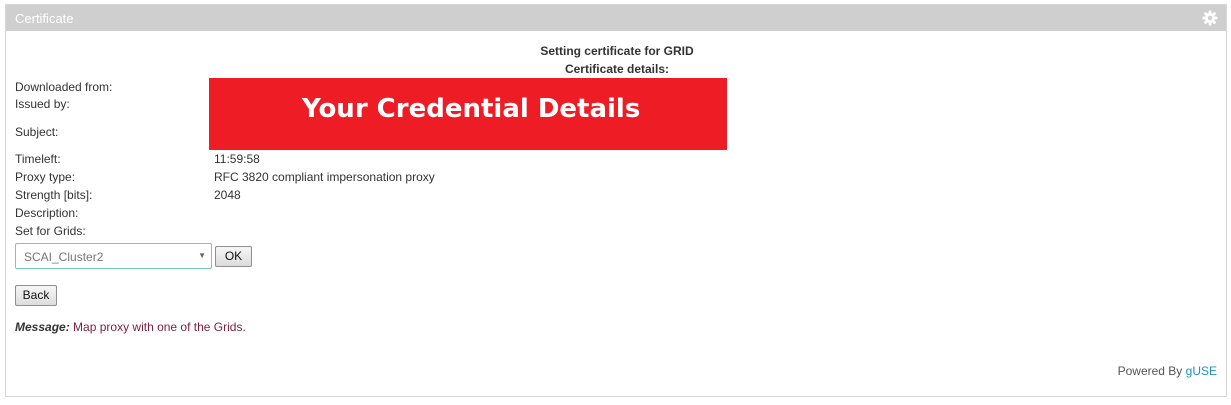  I want to click on strength-label: Strength [bits]:, so click(54, 195).